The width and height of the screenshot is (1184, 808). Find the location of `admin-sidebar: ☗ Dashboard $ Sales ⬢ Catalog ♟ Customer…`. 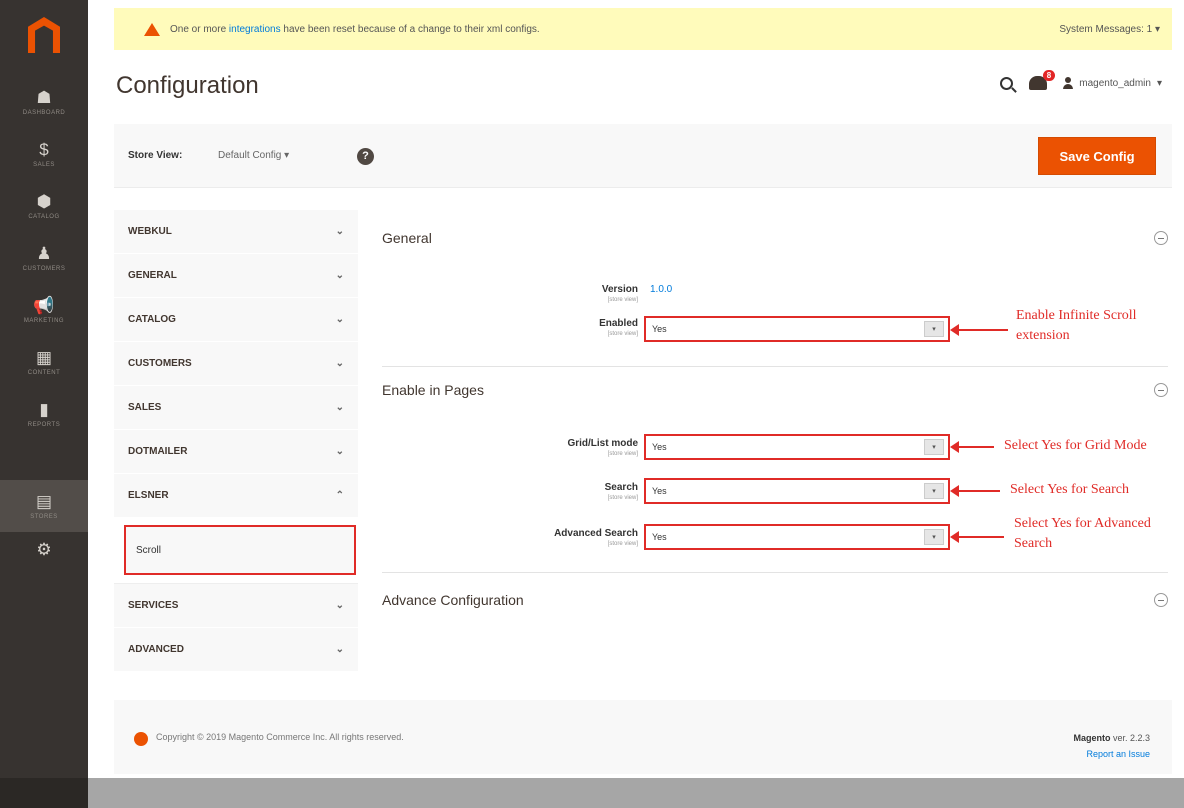

admin-sidebar: ☗ Dashboard $ Sales ⬢ Catalog ♟ Customer… is located at coordinates (44, 404).